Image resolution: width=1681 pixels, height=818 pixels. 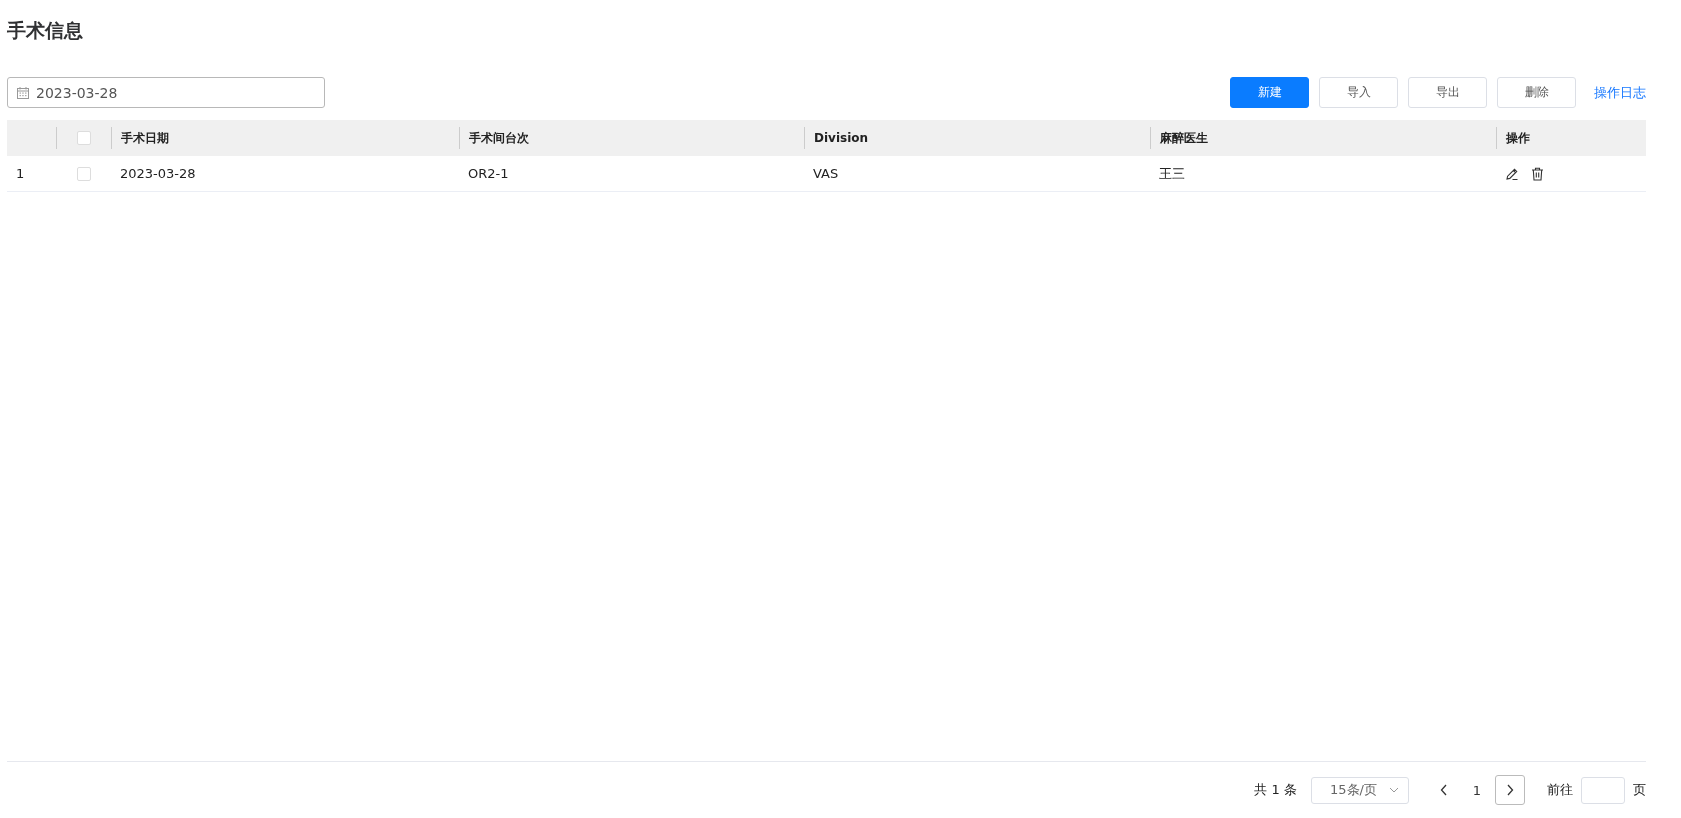 I want to click on table-cell: 2023-03-28, so click(x=158, y=173).